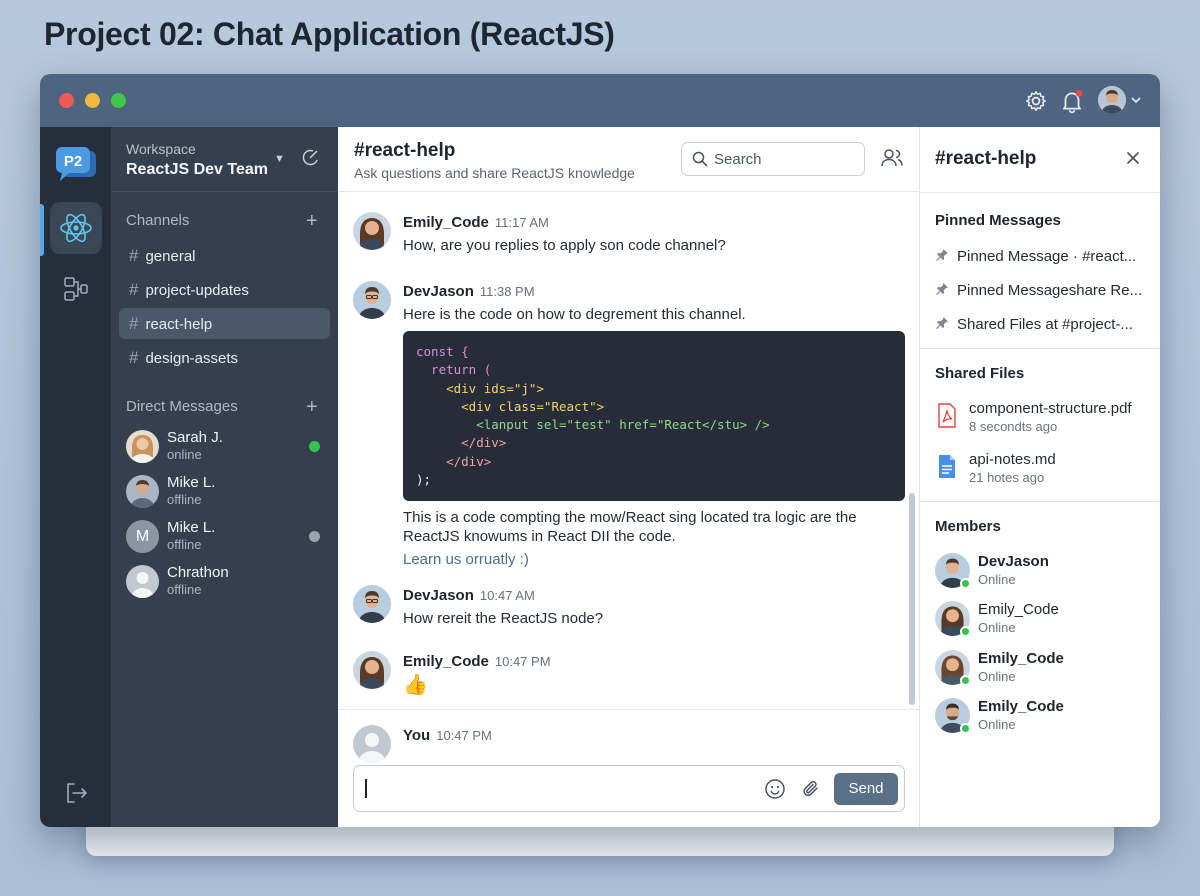 Image resolution: width=1200 pixels, height=896 pixels. What do you see at coordinates (986, 158) in the screenshot?
I see `panel-title: #react-help` at bounding box center [986, 158].